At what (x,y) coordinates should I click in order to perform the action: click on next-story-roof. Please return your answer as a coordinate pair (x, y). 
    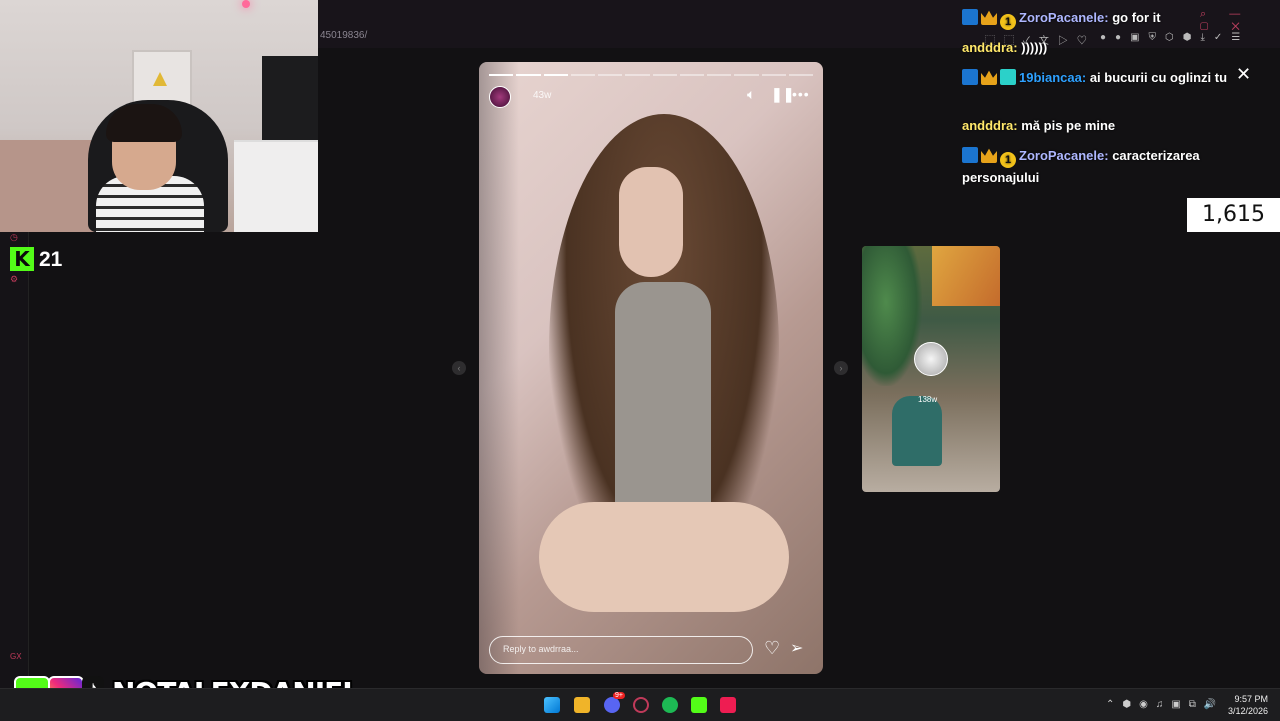
    Looking at the image, I should click on (966, 276).